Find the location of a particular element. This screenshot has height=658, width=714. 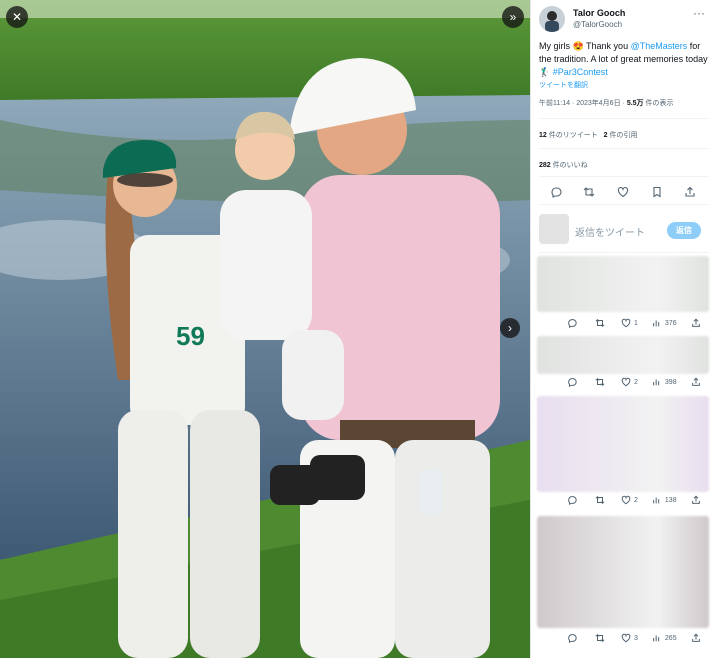

arrow-right-icon: › is located at coordinates (510, 328).